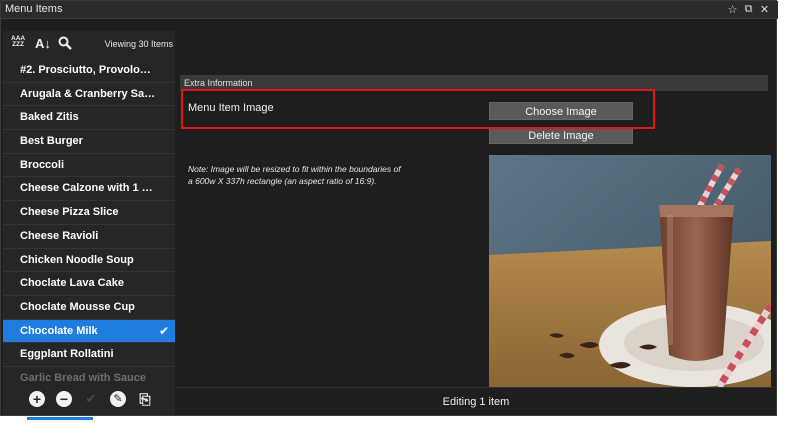  I want to click on status-text: Editing 1 item, so click(476, 402).